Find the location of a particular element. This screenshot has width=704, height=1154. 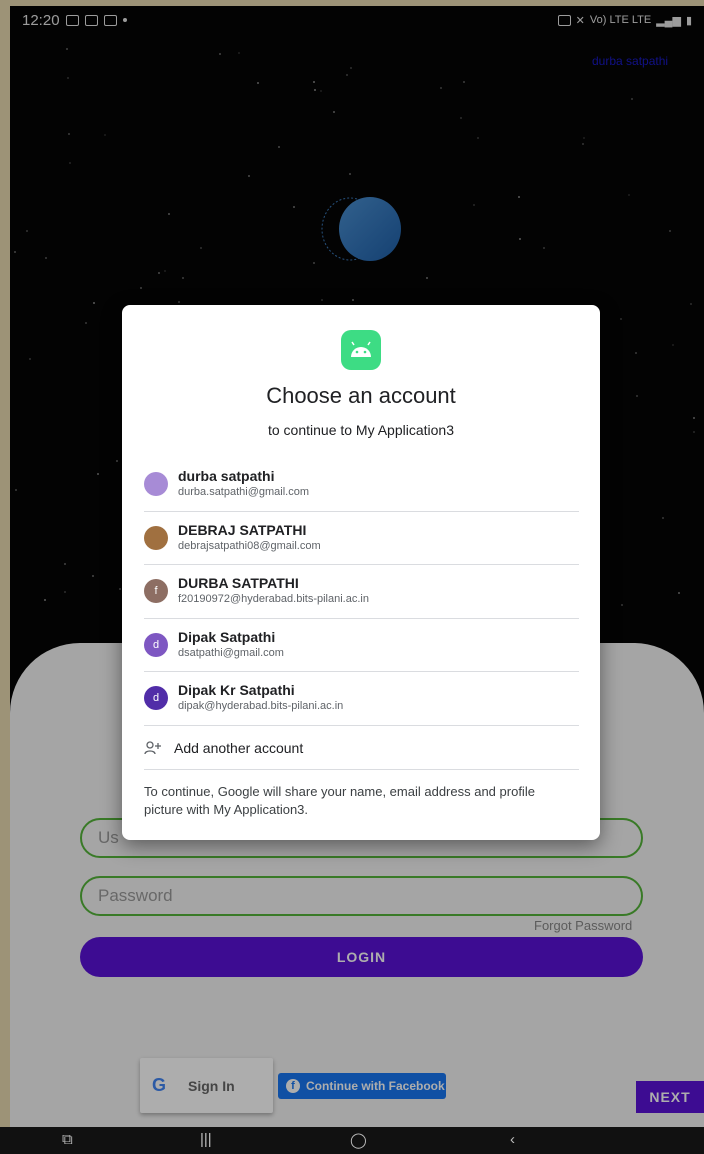

dialog-subtitle: to continue to My Application3 is located at coordinates (360, 430).